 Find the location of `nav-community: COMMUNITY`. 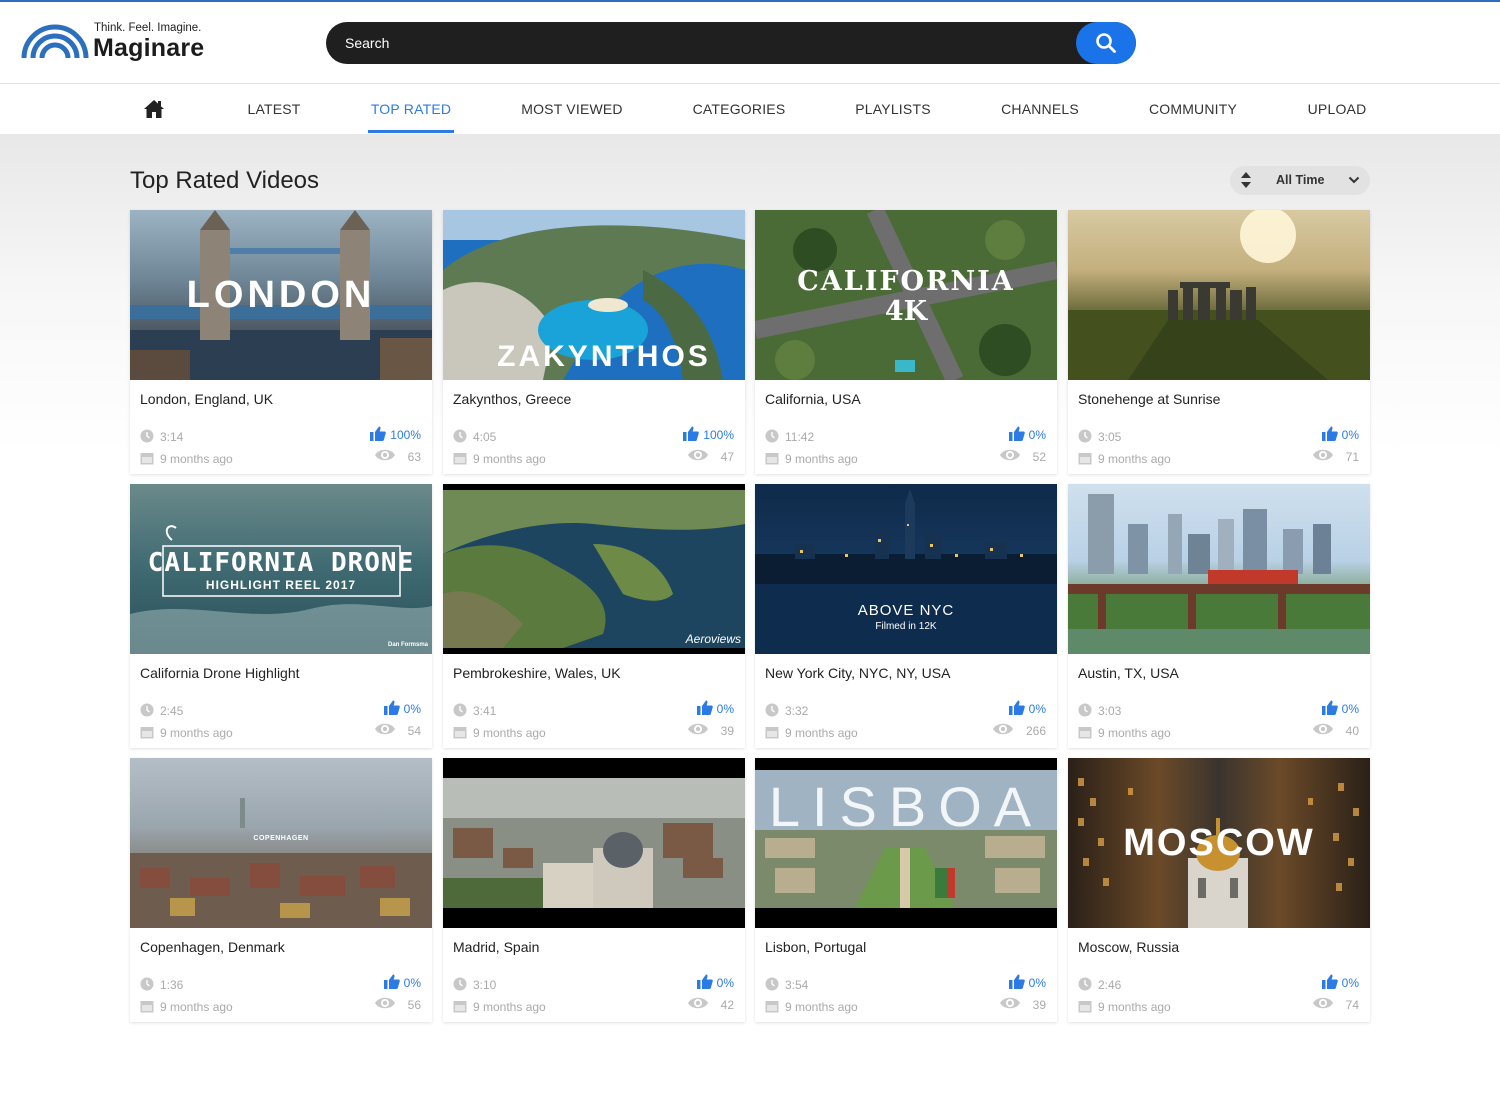

nav-community: COMMUNITY is located at coordinates (1193, 109).